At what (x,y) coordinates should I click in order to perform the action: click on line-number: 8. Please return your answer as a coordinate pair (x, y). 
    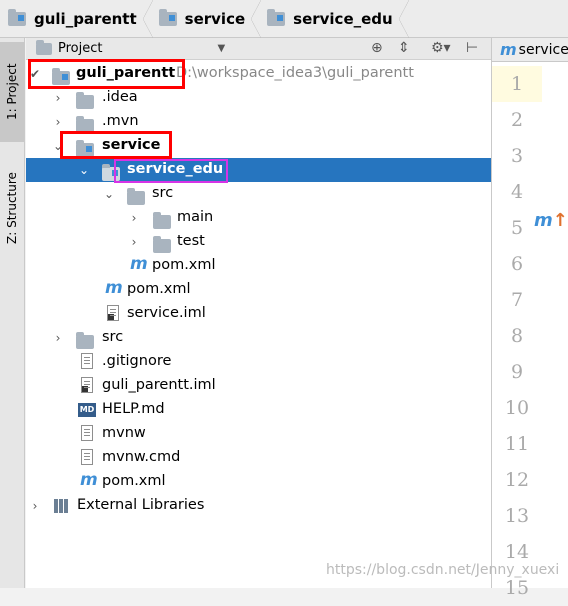
    Looking at the image, I should click on (517, 336).